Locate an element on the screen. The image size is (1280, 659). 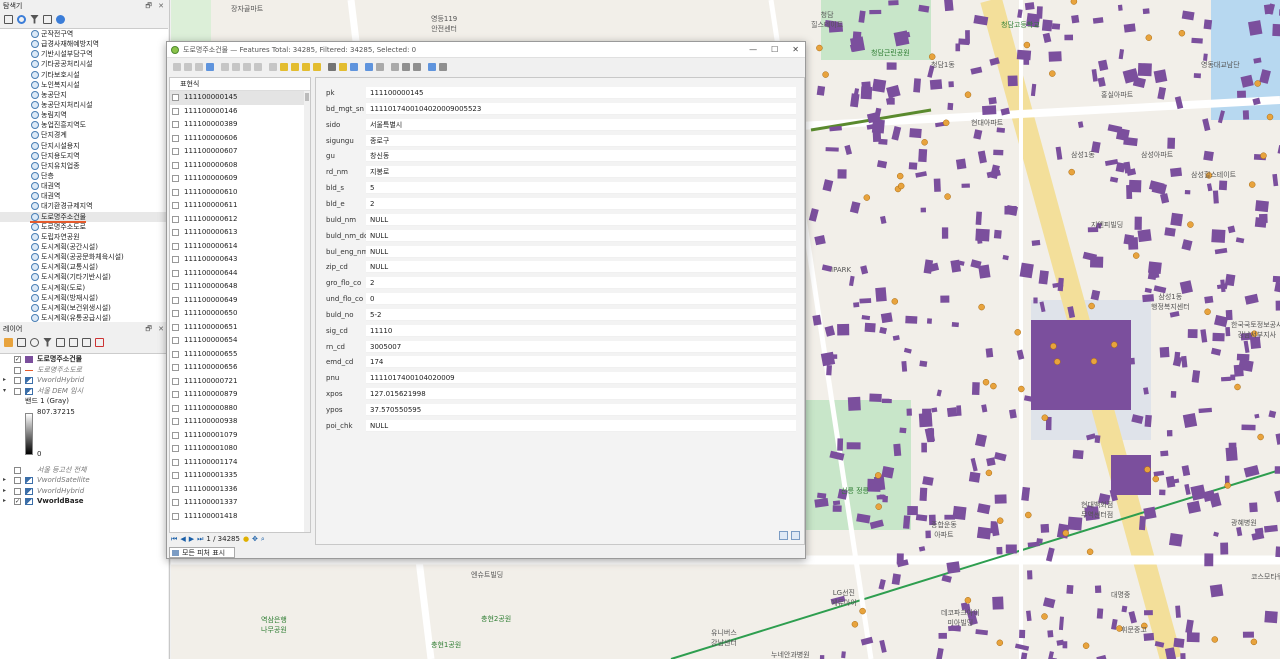
field-value-input: 1111017400104020009 is located at coordinates (581, 378).